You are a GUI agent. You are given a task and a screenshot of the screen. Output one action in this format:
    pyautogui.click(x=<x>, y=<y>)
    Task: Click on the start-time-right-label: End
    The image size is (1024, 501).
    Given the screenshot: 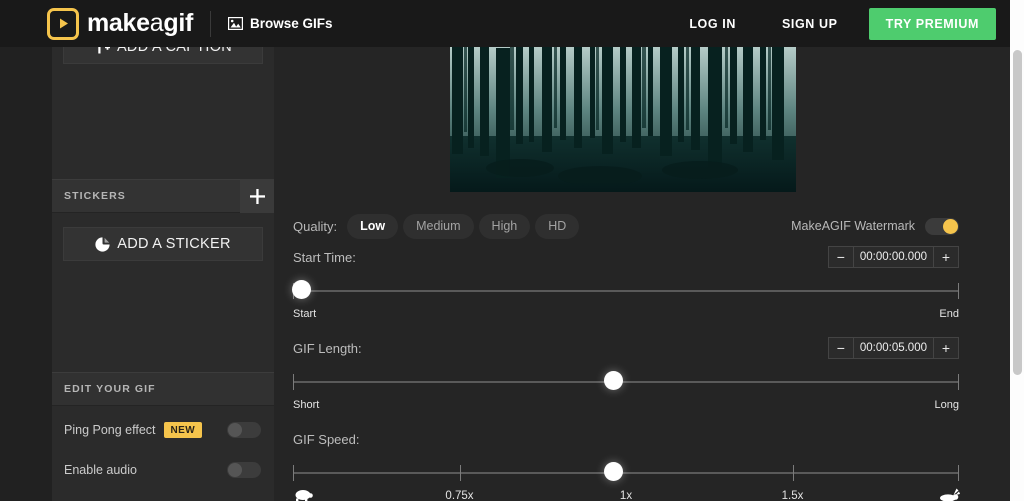 What is the action you would take?
    pyautogui.click(x=949, y=314)
    